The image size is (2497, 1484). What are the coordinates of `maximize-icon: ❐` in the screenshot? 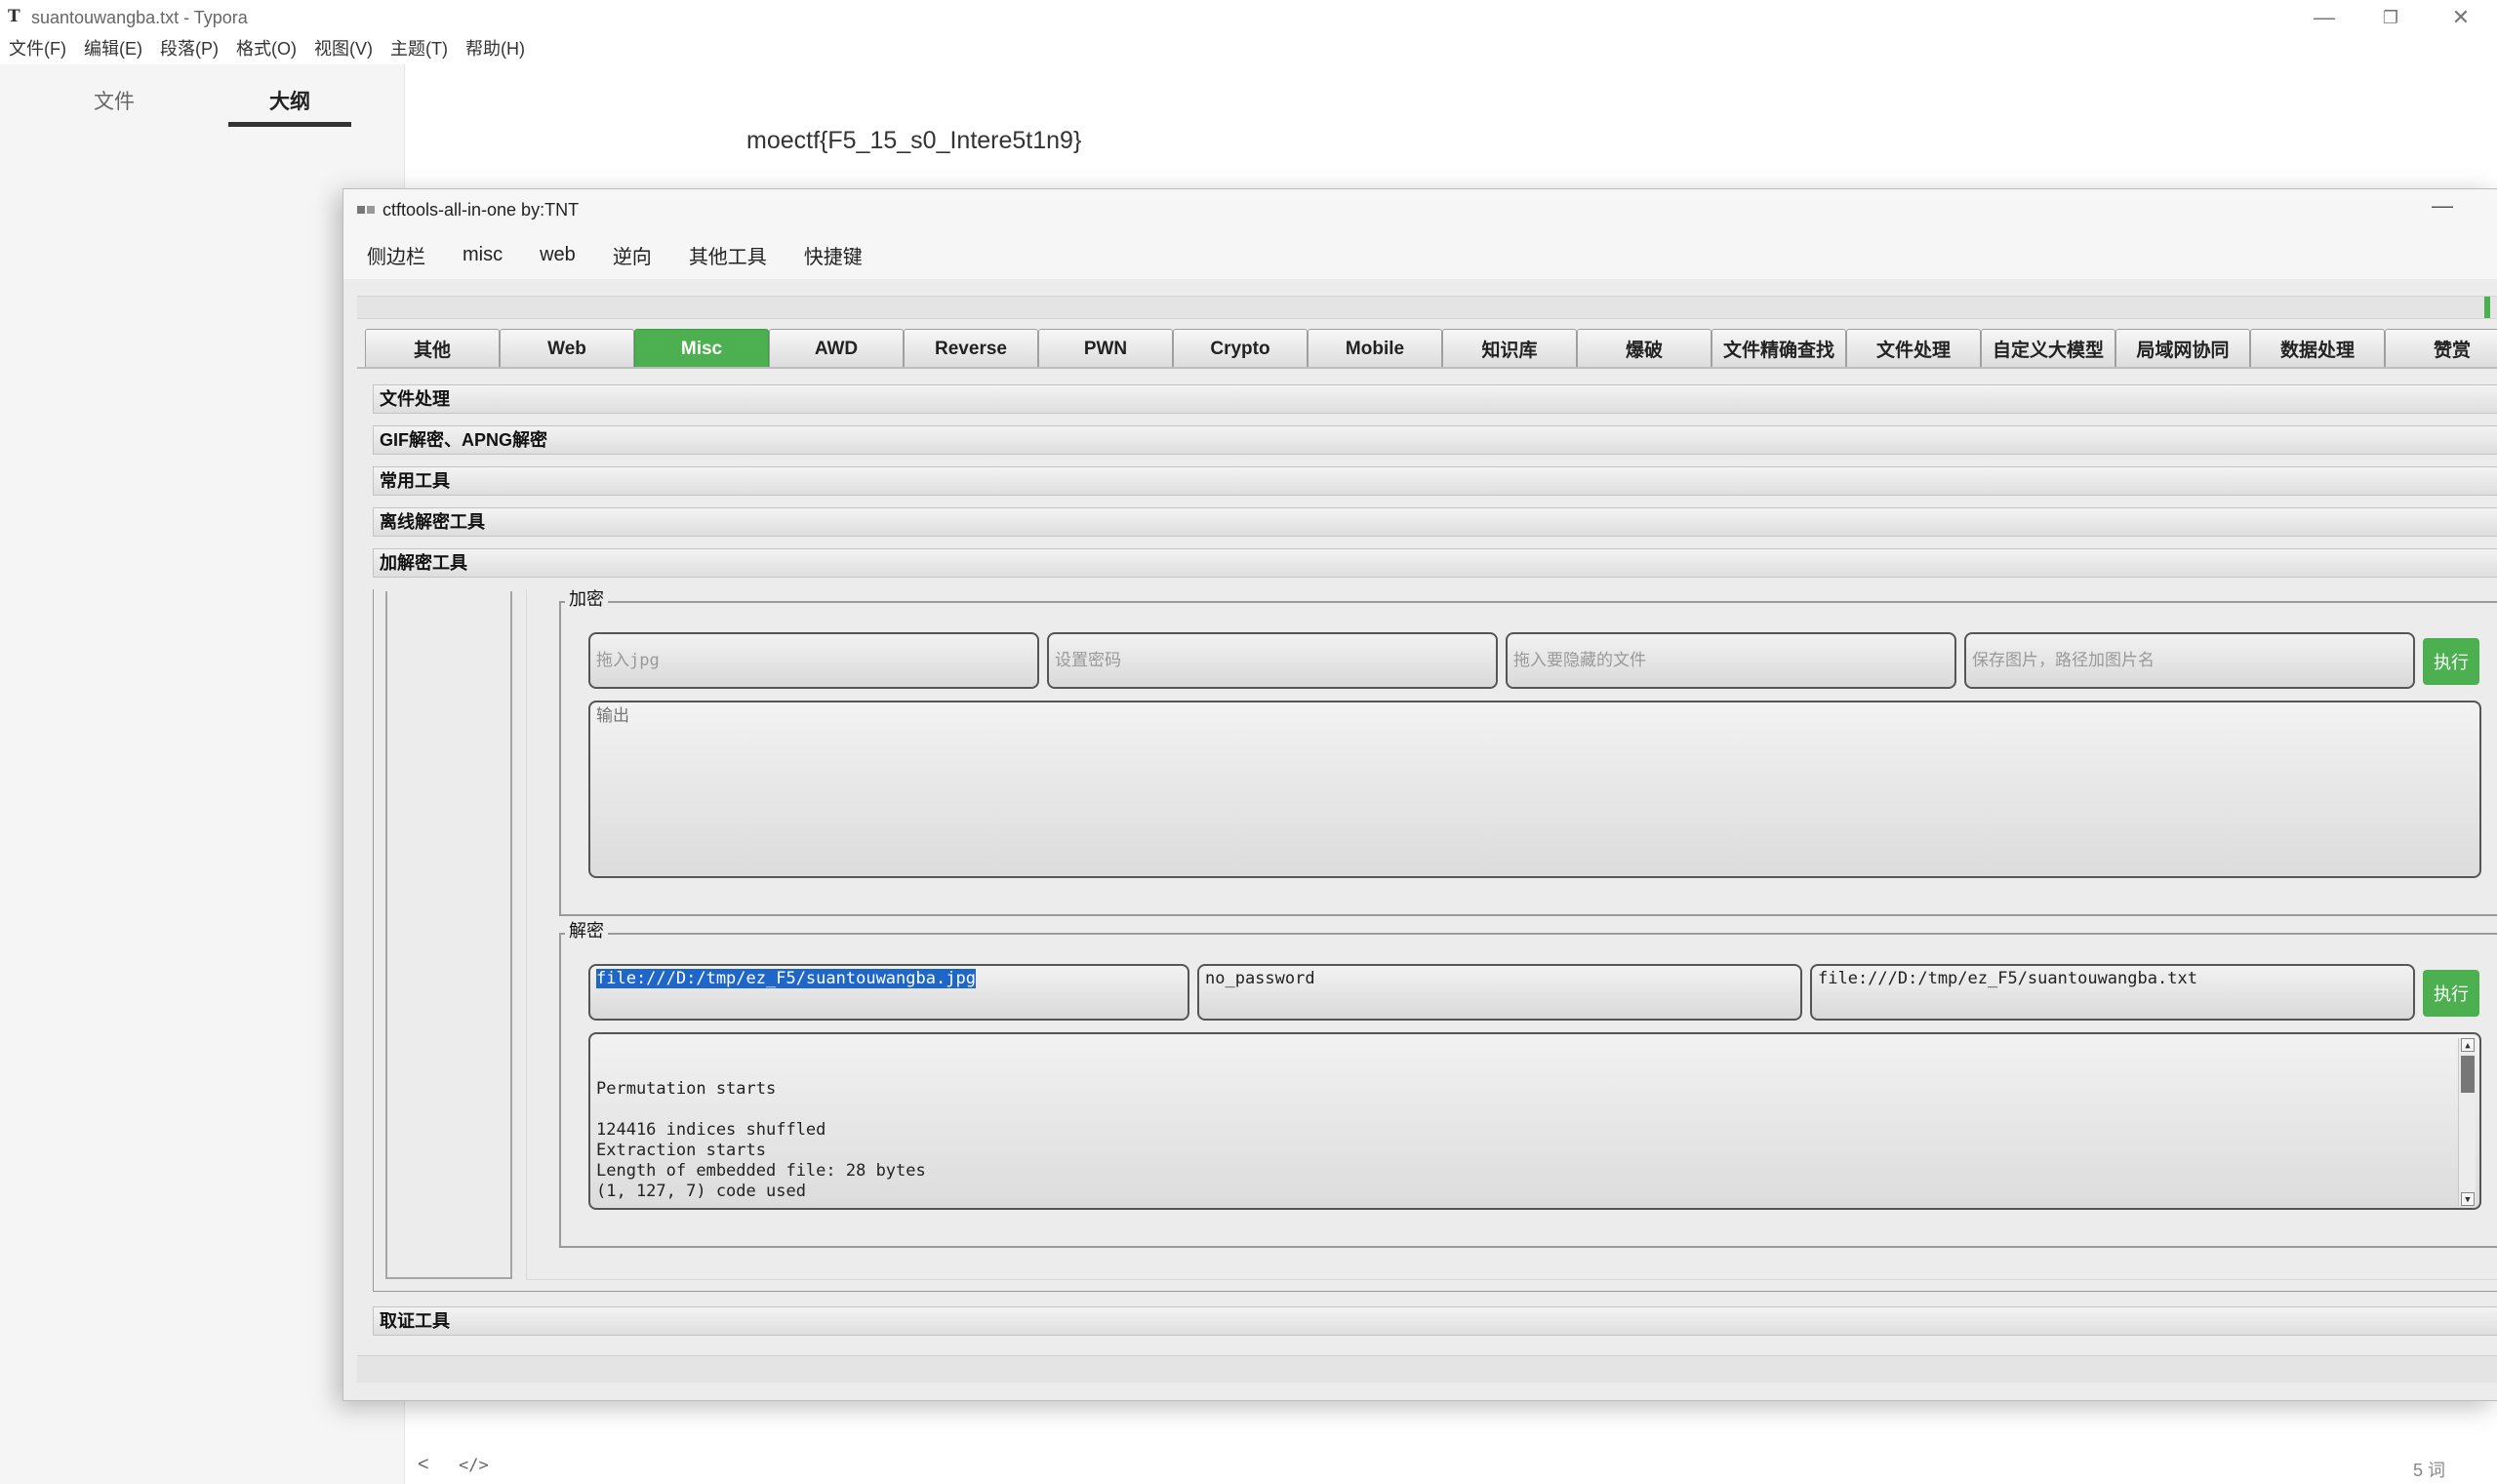 It's located at (2390, 17).